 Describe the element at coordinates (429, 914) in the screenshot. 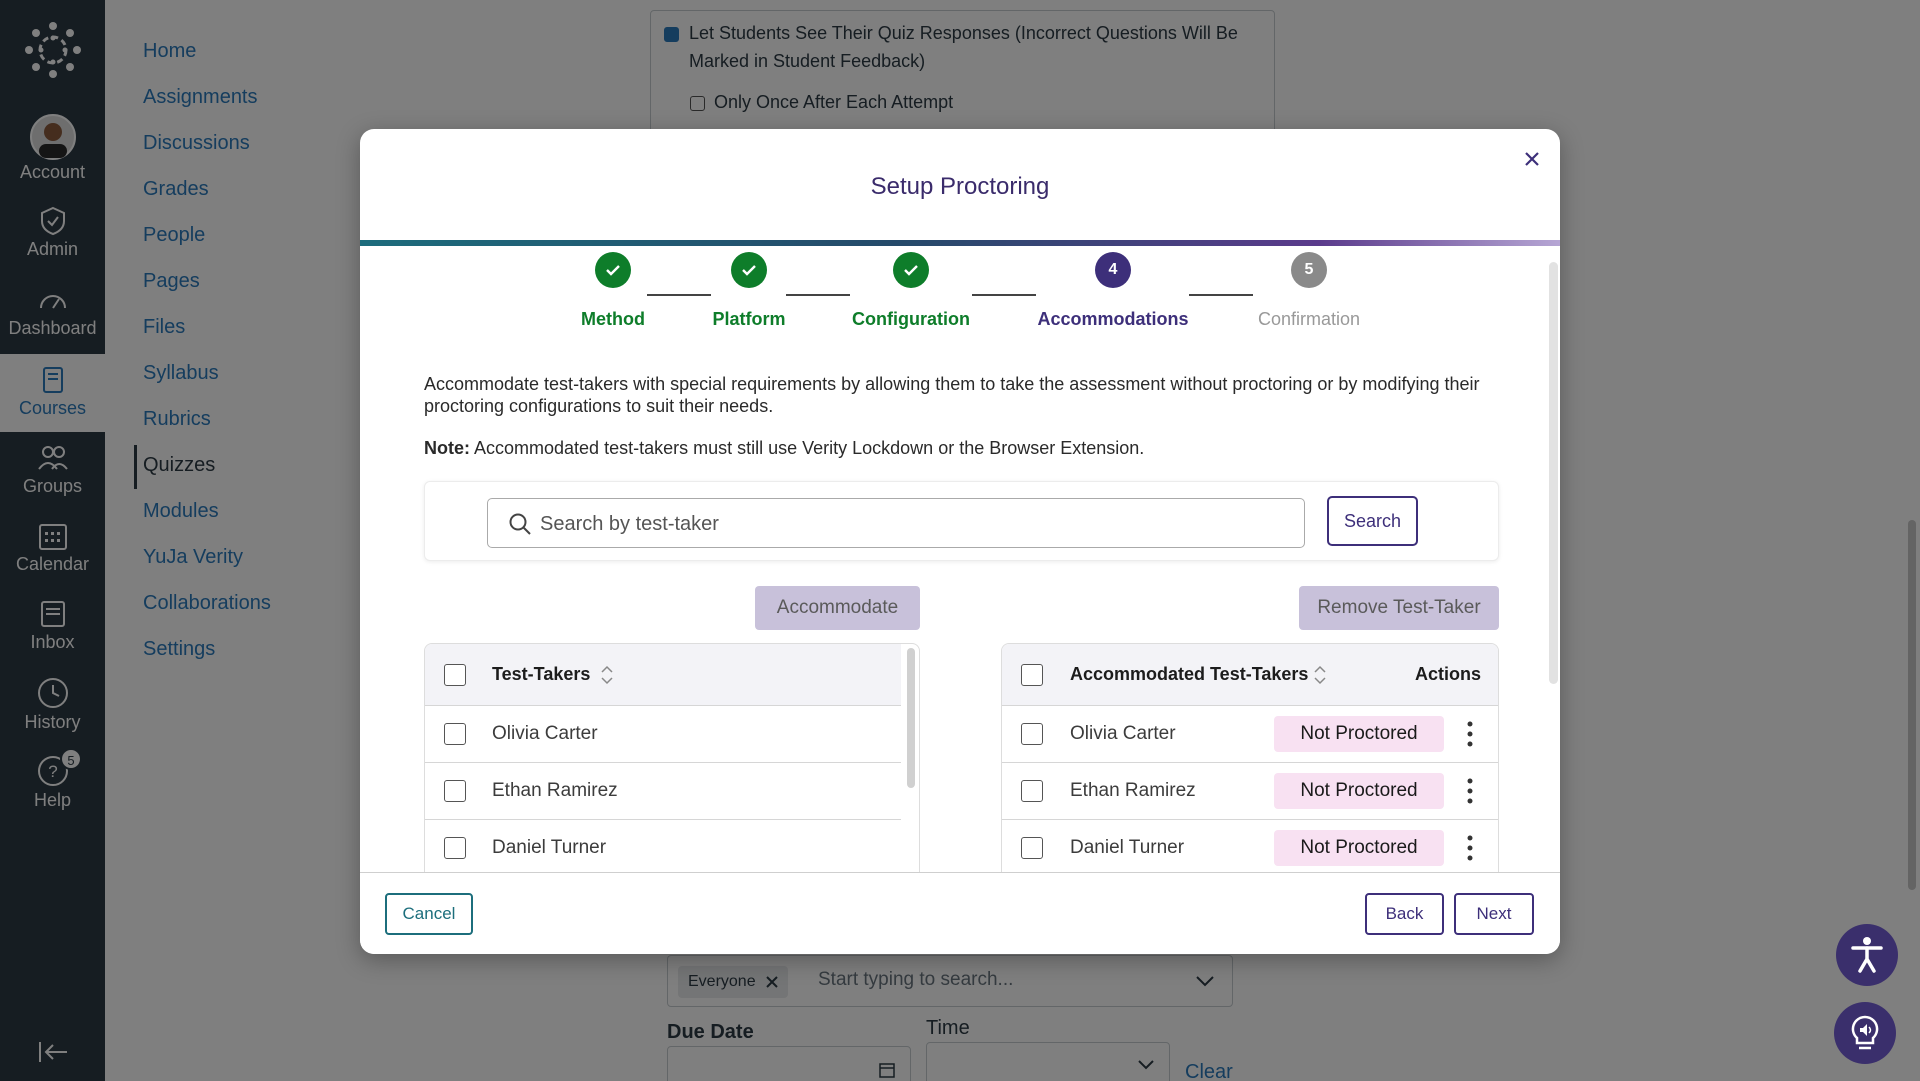

I see `cancel-button: Cancel` at that location.